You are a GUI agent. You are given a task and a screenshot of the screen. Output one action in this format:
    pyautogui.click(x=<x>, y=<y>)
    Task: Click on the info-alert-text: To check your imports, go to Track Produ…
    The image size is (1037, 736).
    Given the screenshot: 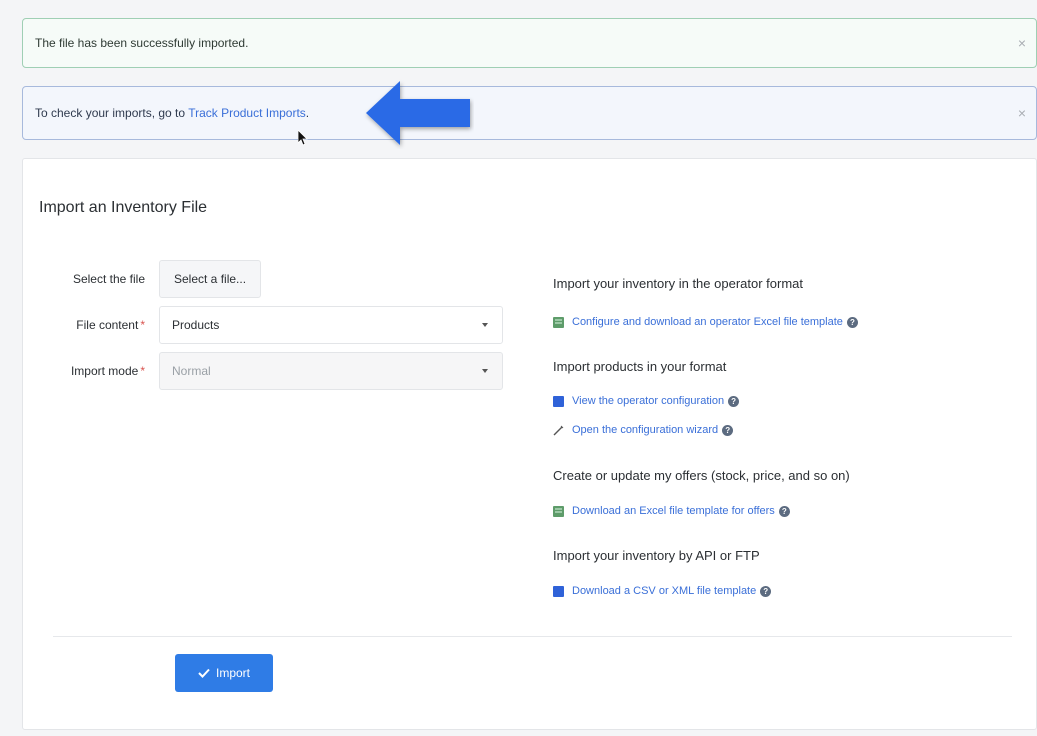 What is the action you would take?
    pyautogui.click(x=172, y=113)
    